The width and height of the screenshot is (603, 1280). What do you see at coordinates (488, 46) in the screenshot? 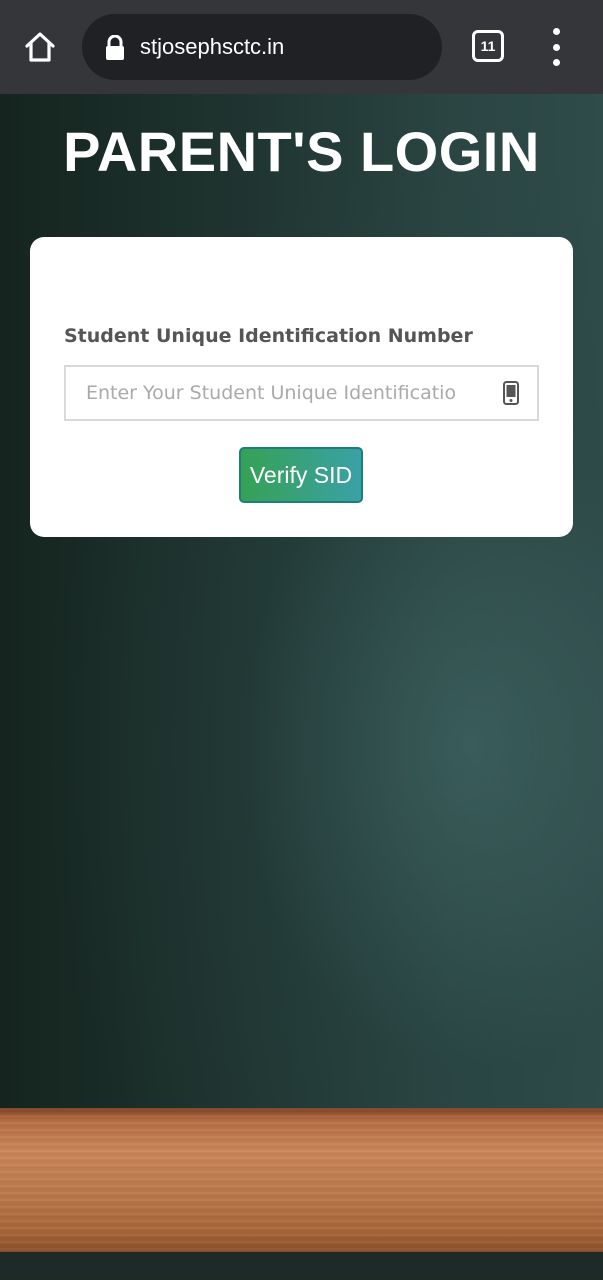
I see `tab-switcher-icon: 11` at bounding box center [488, 46].